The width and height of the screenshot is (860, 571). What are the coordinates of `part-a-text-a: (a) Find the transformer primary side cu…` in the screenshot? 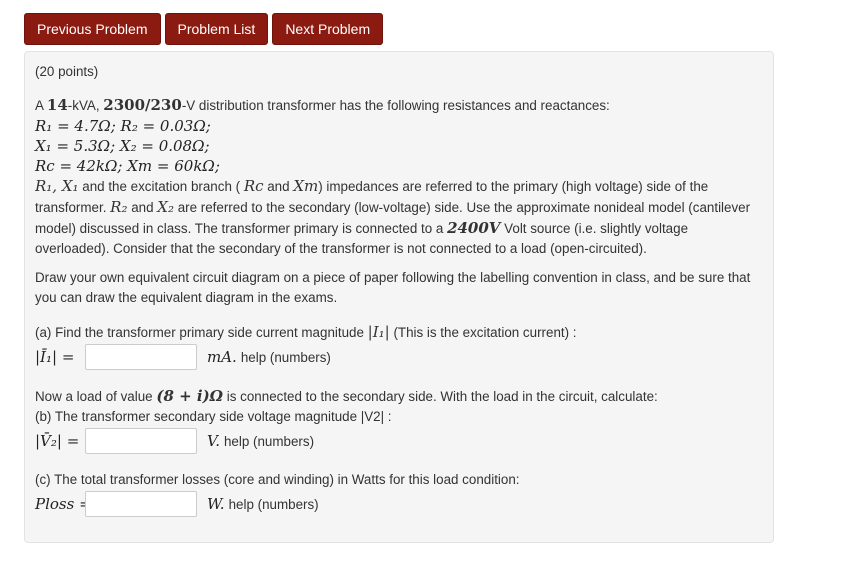 It's located at (201, 332).